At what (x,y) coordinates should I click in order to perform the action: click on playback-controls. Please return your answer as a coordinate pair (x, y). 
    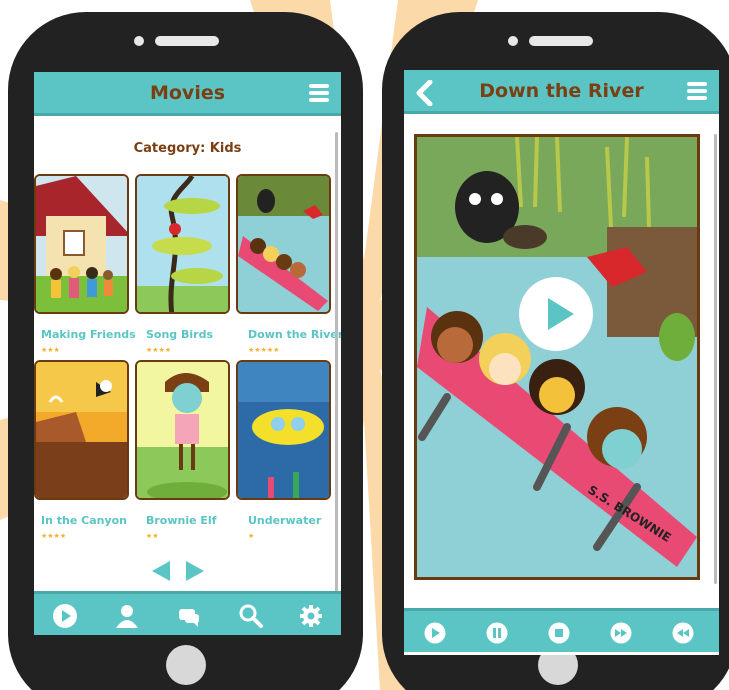
    Looking at the image, I should click on (561, 630).